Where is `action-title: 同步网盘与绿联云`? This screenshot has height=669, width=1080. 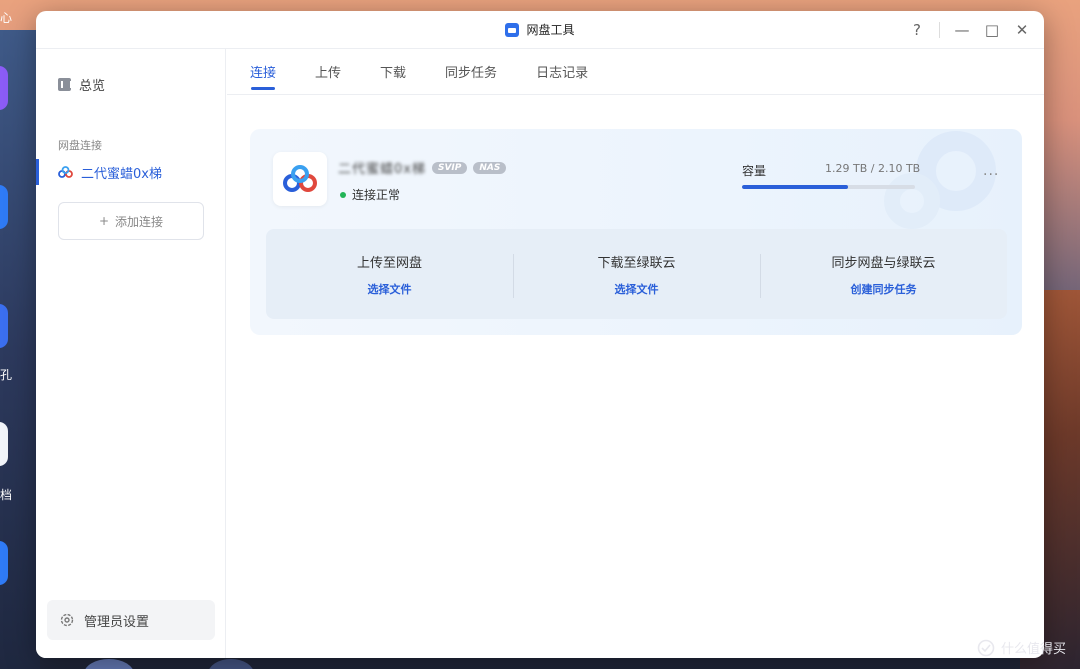 action-title: 同步网盘与绿联云 is located at coordinates (883, 263).